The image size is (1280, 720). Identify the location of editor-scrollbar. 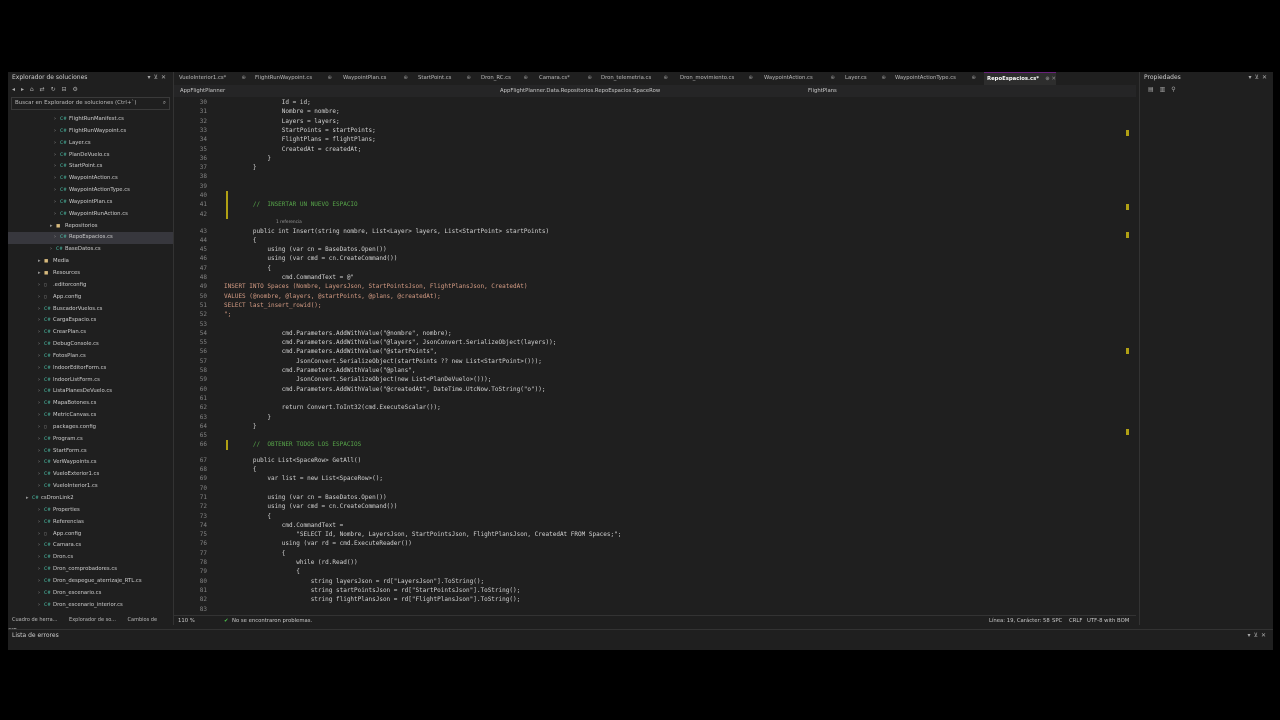
(1130, 356).